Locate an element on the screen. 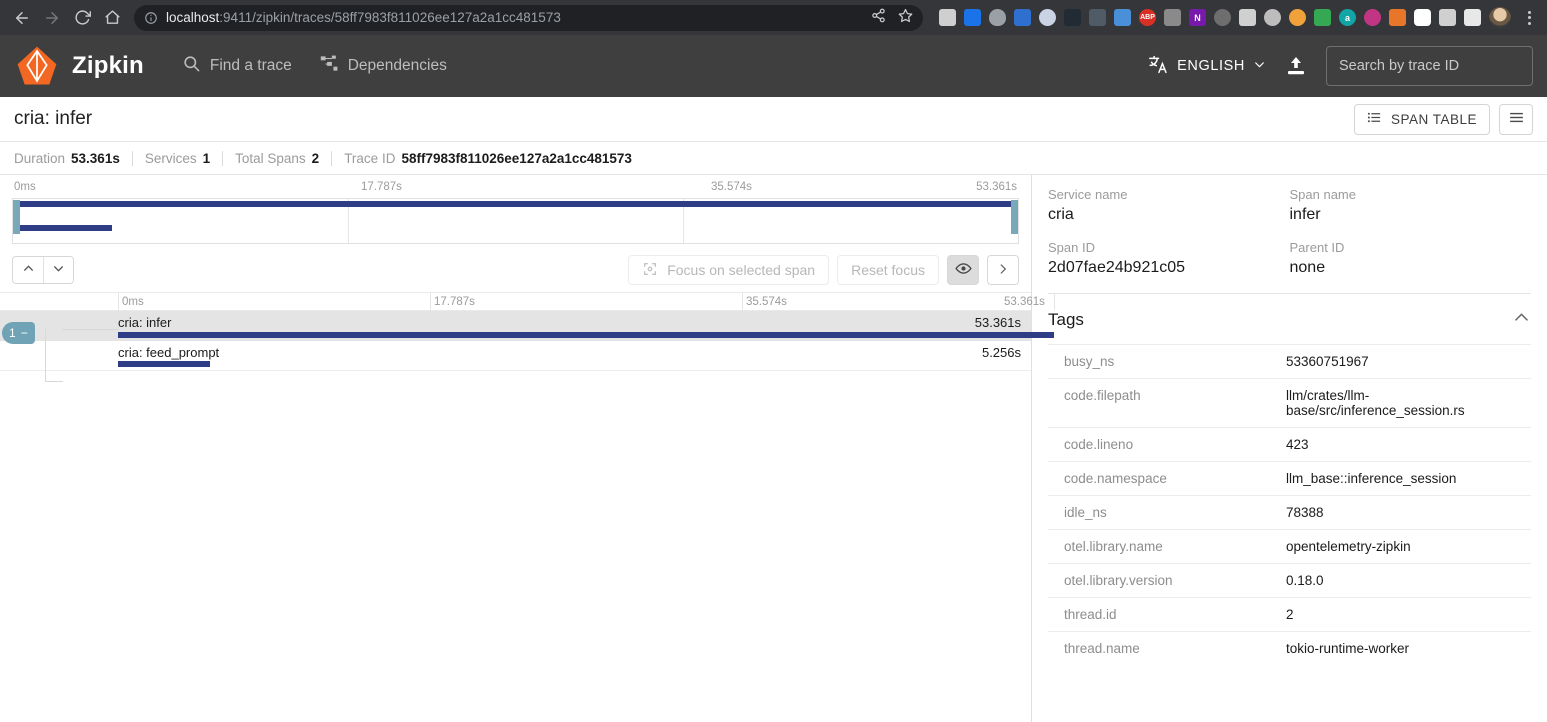 The image size is (1547, 722). ext-ghostery-icon is located at coordinates (997, 17).